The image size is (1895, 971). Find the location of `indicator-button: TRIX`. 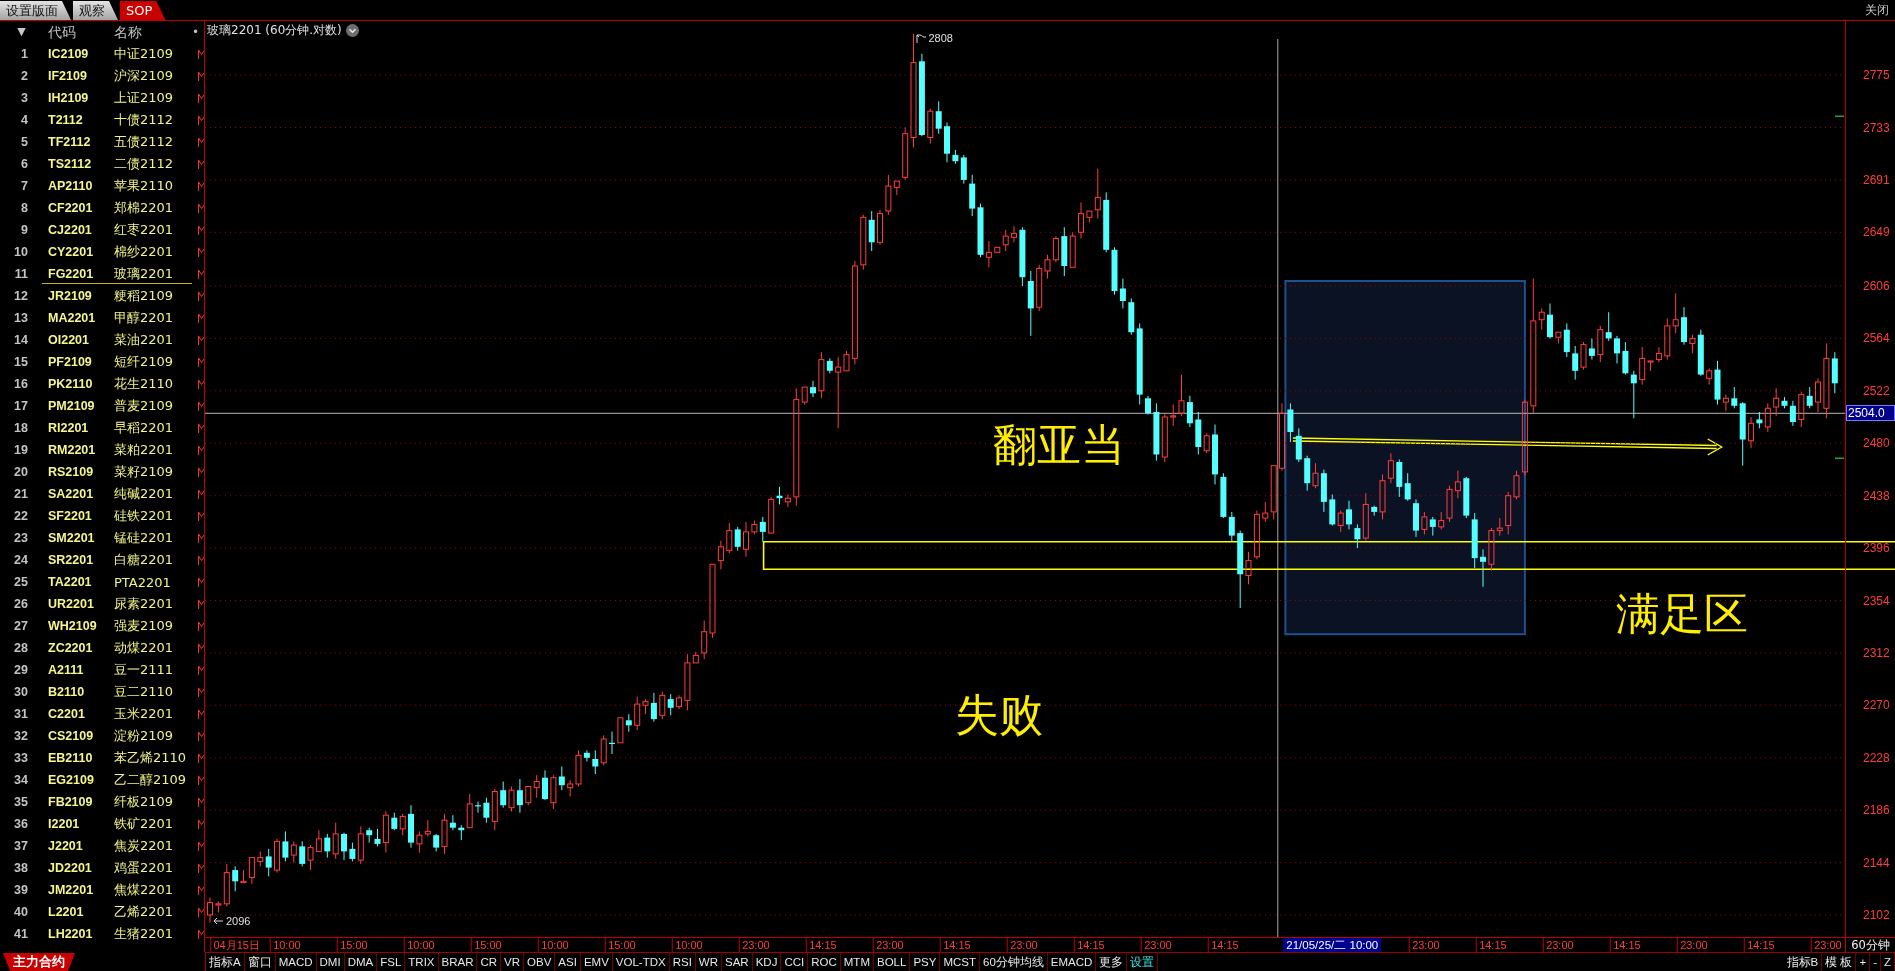

indicator-button: TRIX is located at coordinates (422, 962).